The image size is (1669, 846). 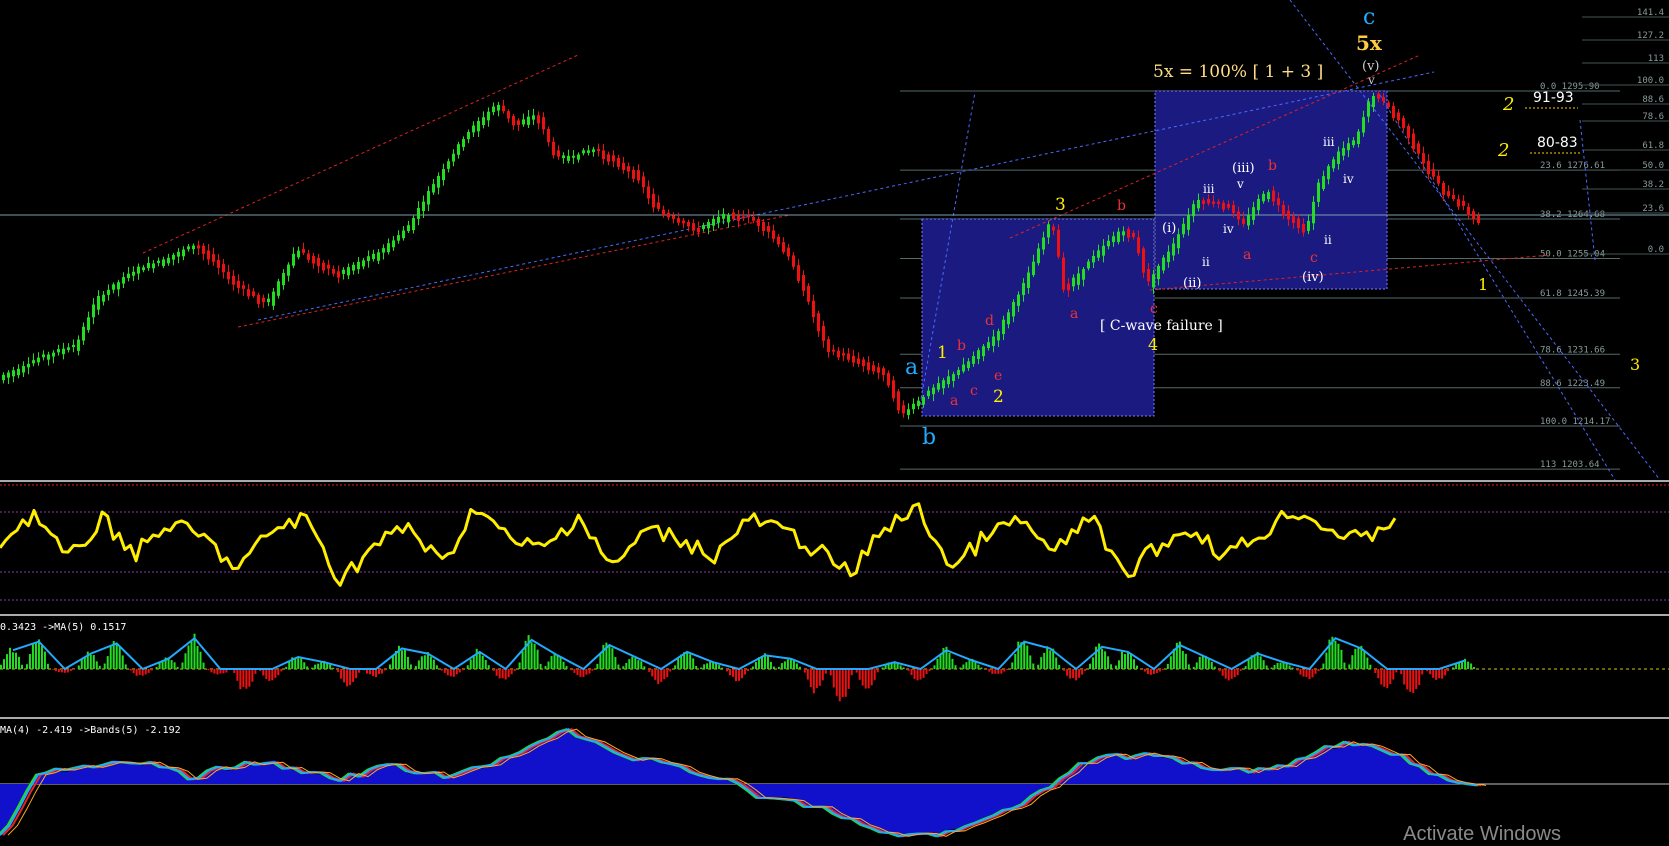 What do you see at coordinates (1348, 179) in the screenshot?
I see `label-iv-b: iv` at bounding box center [1348, 179].